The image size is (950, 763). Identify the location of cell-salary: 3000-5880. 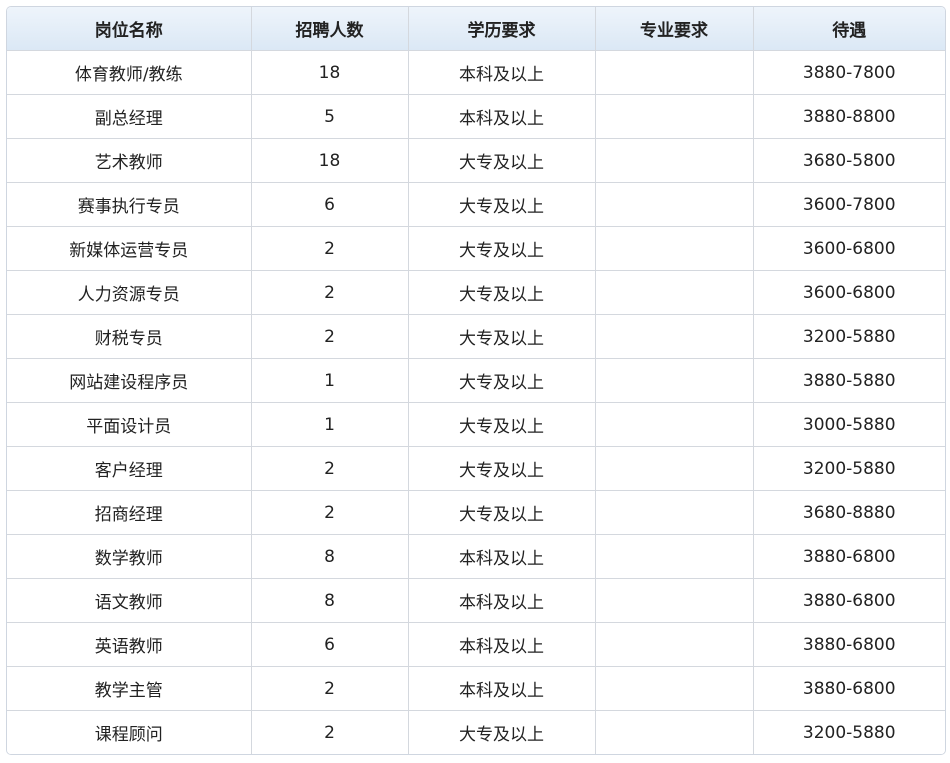
(848, 424).